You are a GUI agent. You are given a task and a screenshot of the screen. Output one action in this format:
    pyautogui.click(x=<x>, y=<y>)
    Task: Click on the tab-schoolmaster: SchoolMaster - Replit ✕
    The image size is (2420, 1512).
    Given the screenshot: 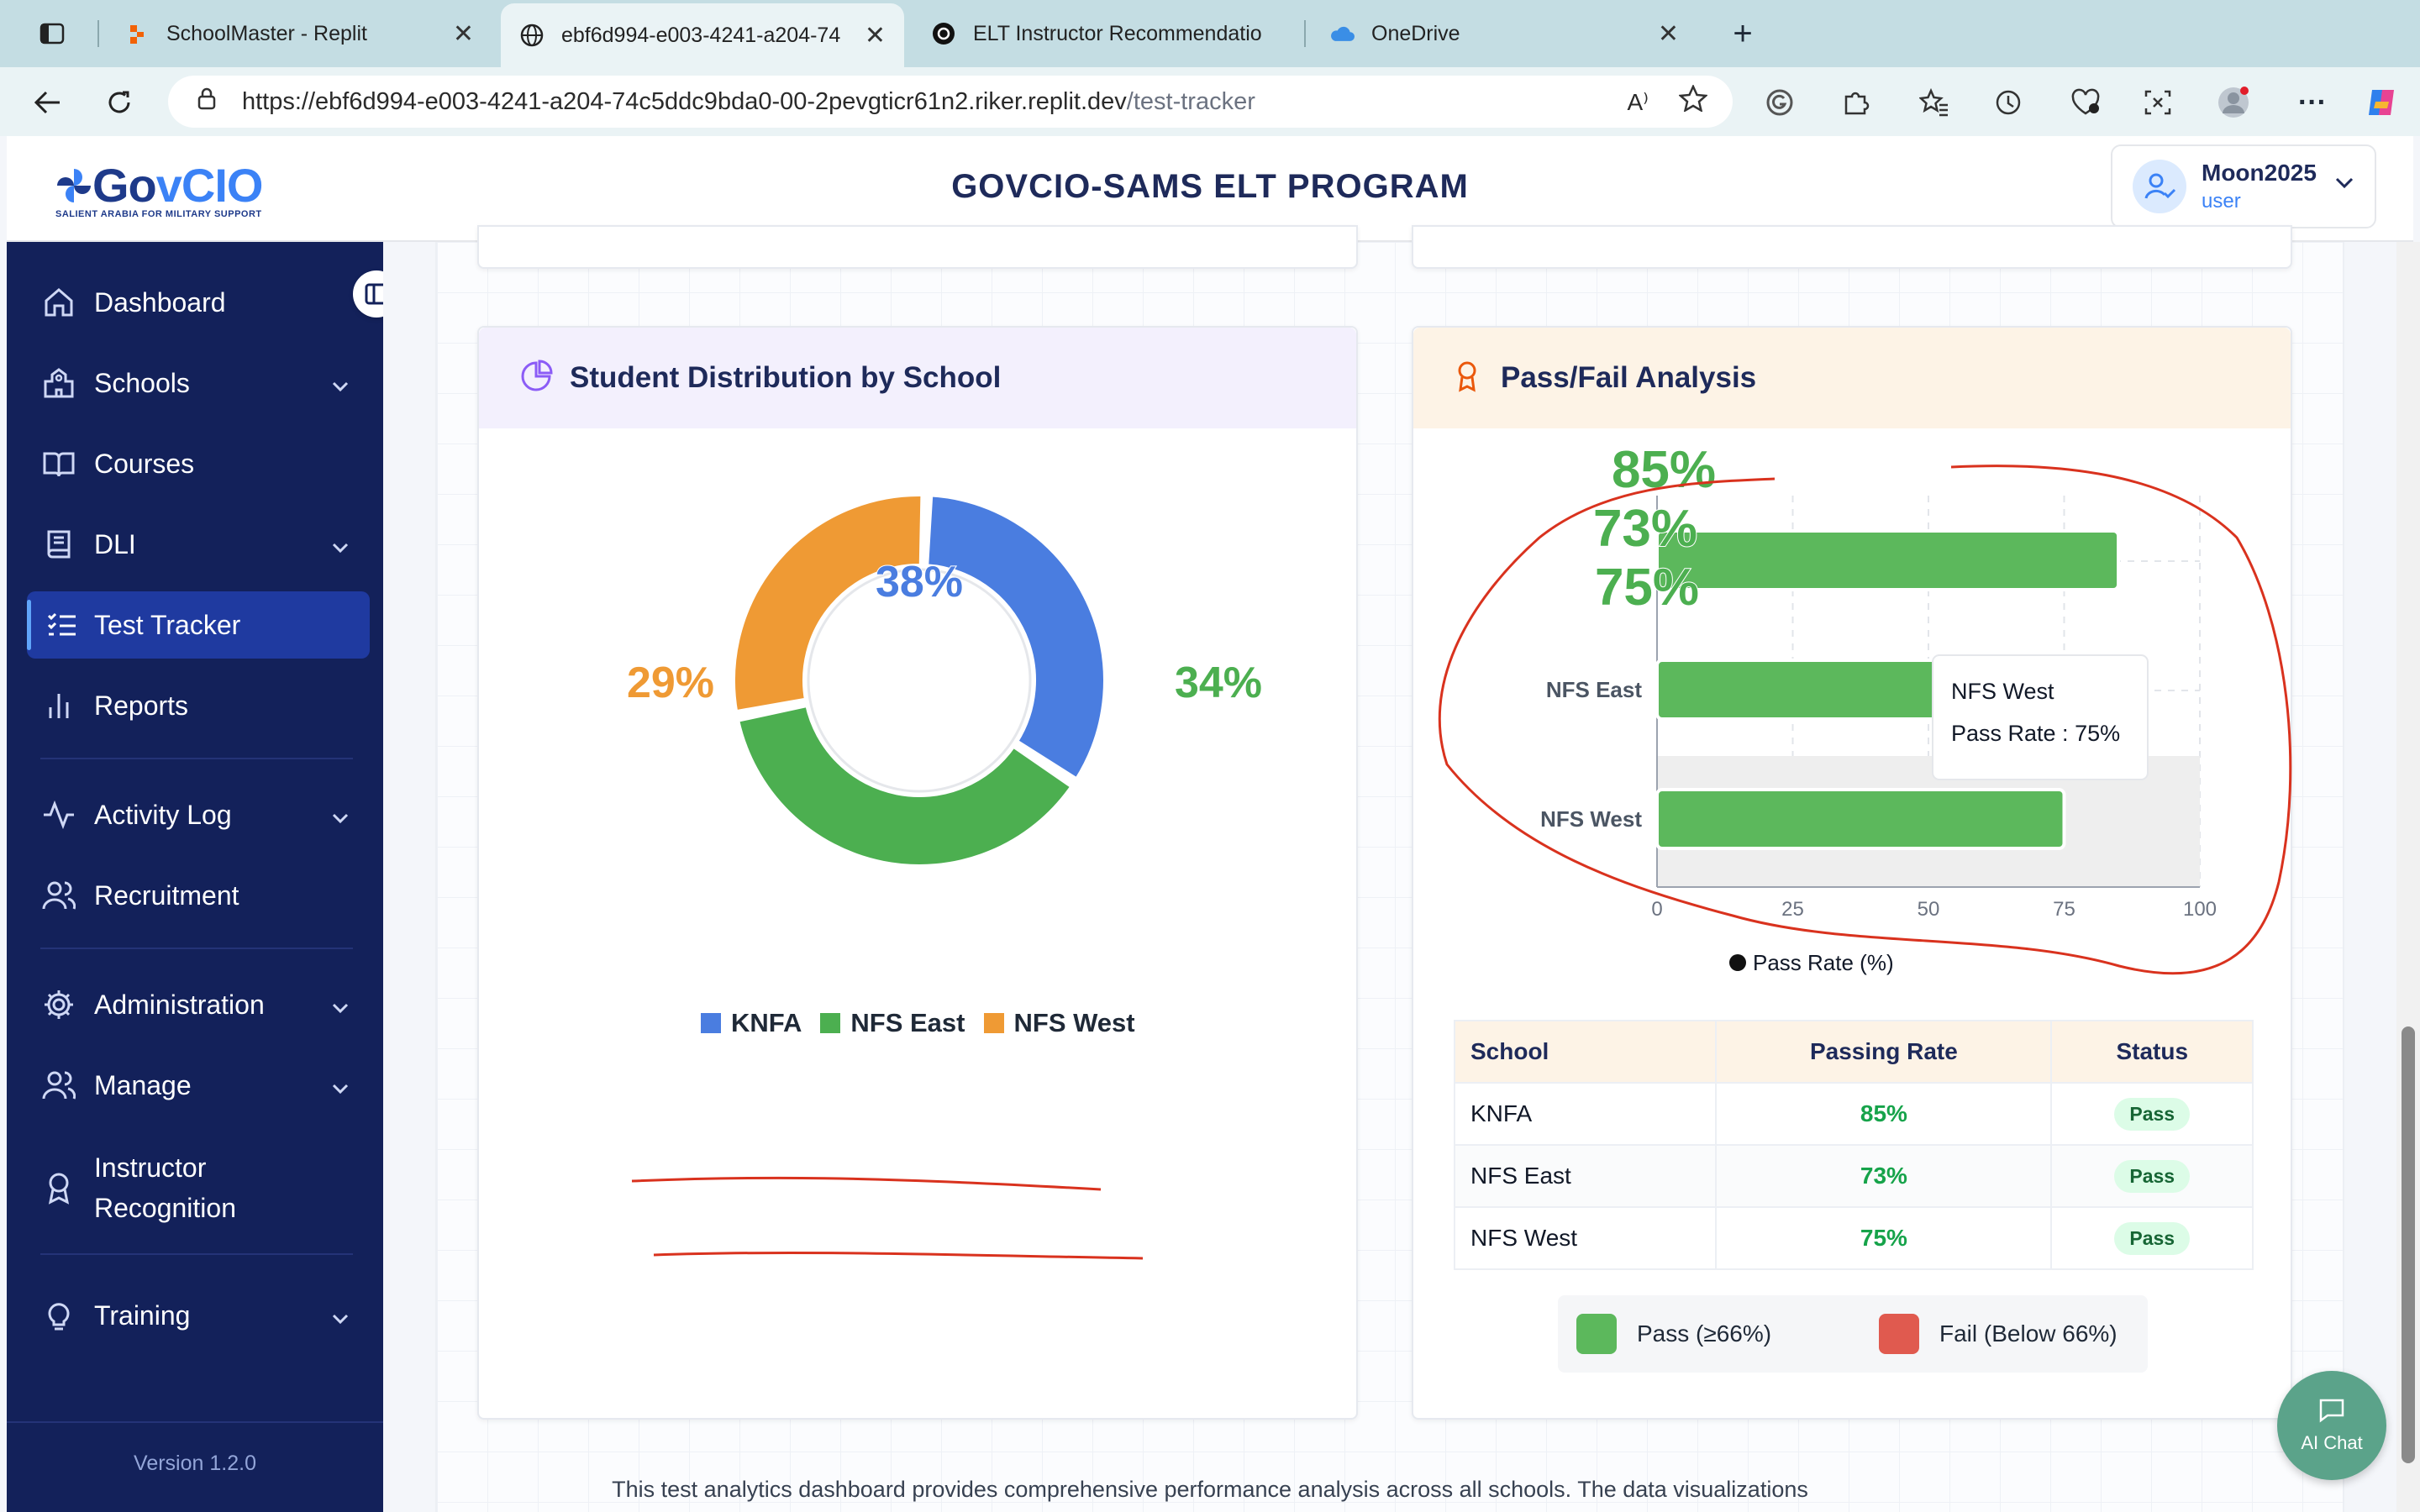 What is the action you would take?
    pyautogui.click(x=299, y=33)
    